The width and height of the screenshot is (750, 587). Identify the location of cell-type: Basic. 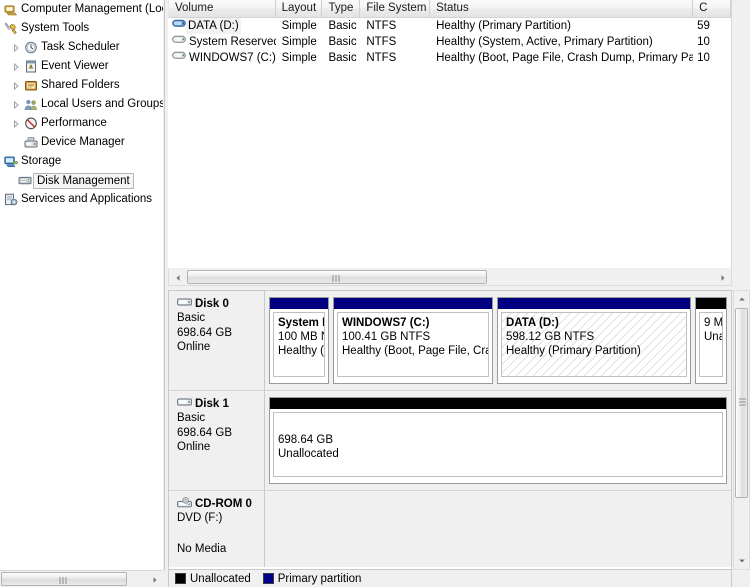
(342, 58).